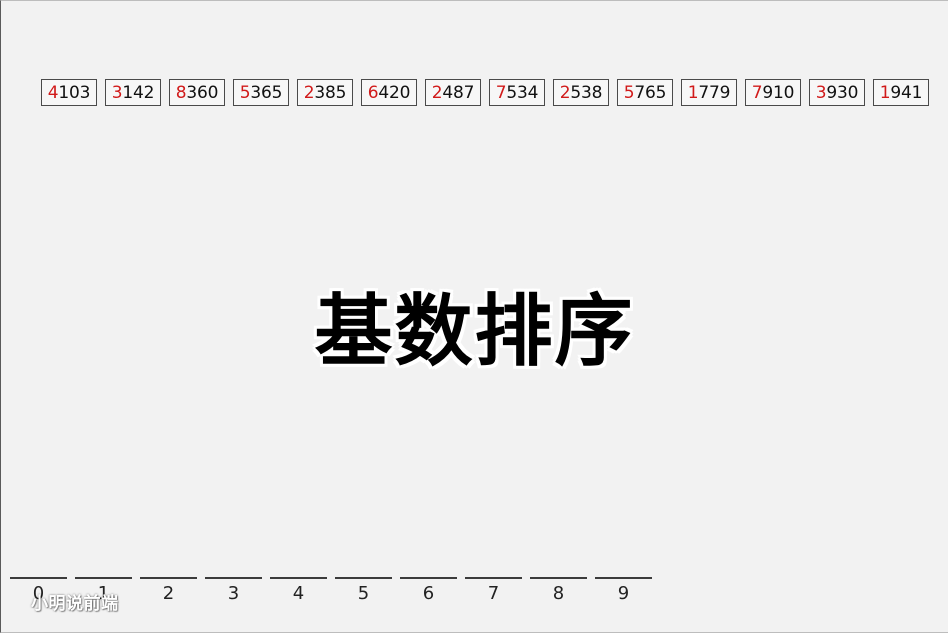  I want to click on bucket-6: 6, so click(428, 590).